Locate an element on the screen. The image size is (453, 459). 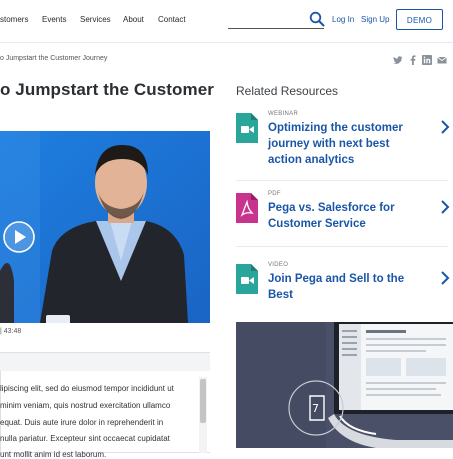
video-duration: | 43:48 is located at coordinates (11, 331).